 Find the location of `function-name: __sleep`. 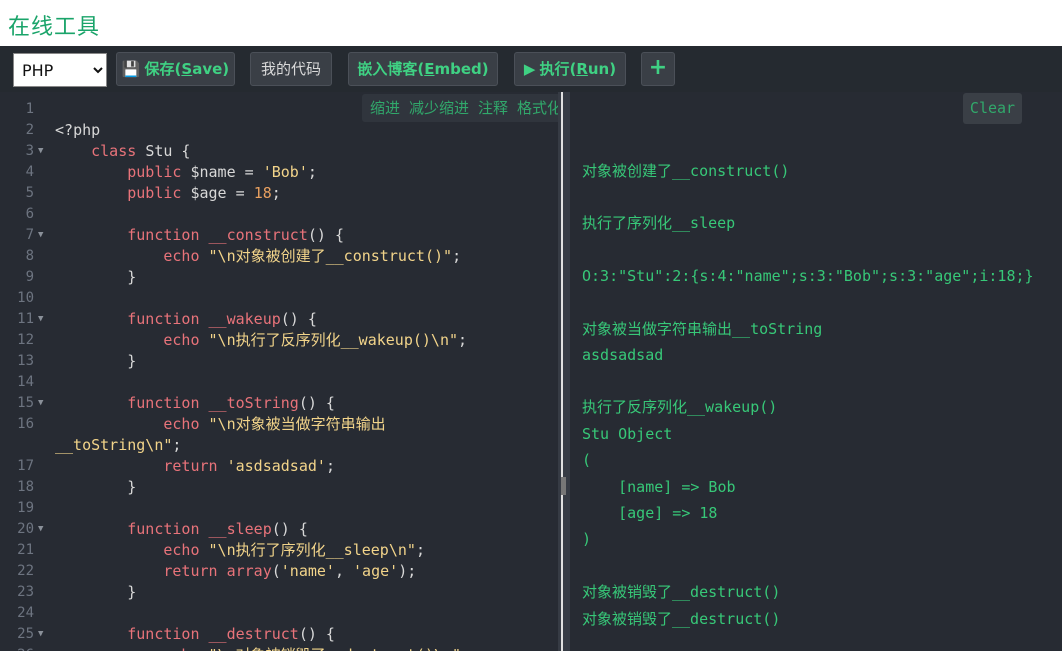

function-name: __sleep is located at coordinates (240, 529).